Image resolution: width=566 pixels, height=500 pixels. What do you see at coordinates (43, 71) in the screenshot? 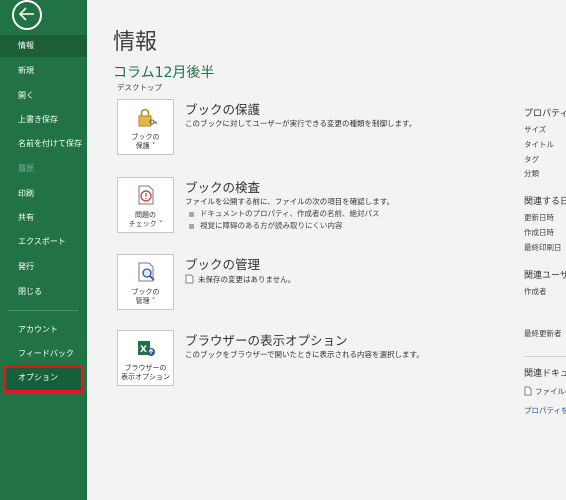
I see `nav-new: 新規` at bounding box center [43, 71].